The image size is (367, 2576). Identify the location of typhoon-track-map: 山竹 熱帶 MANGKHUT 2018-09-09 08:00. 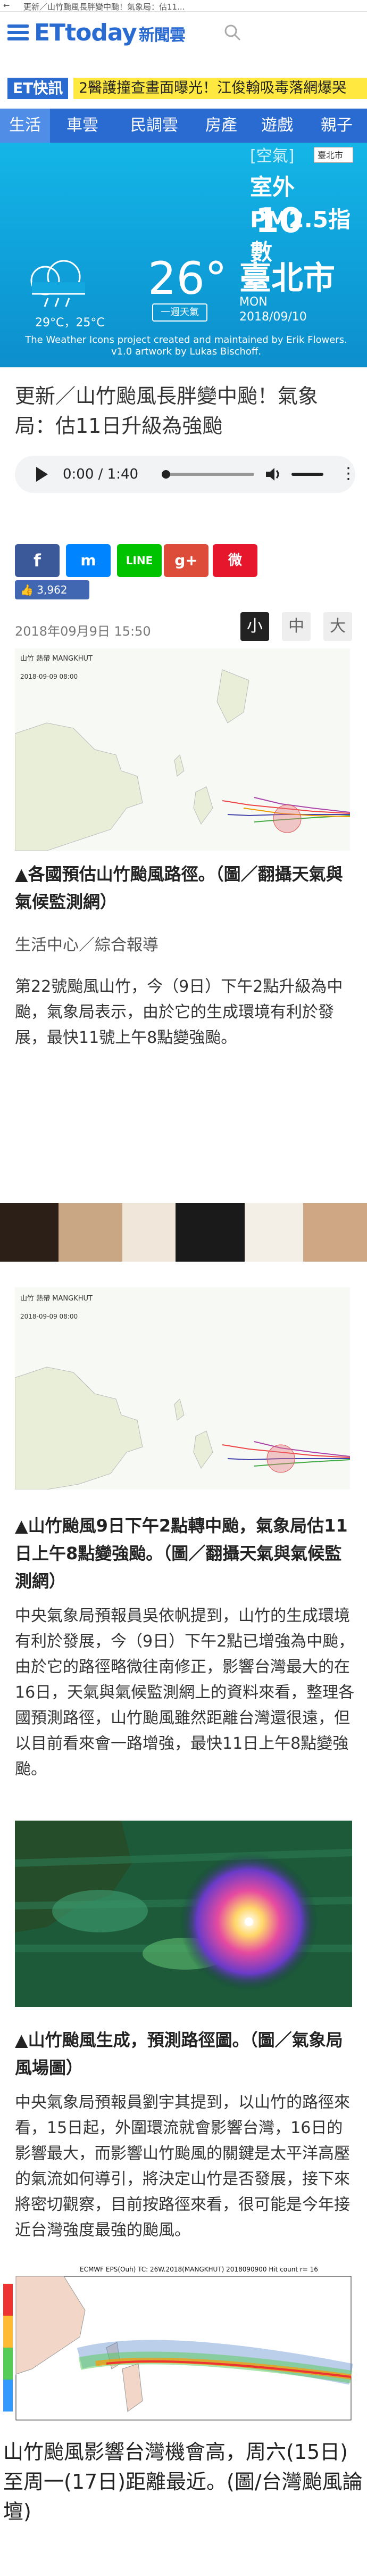
(182, 749).